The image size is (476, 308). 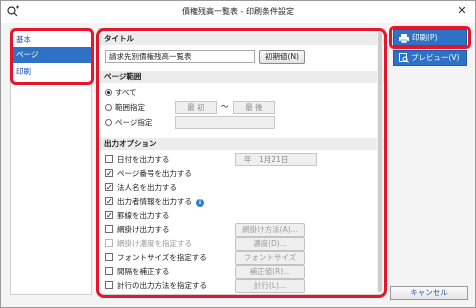 What do you see at coordinates (430, 37) in the screenshot?
I see `print-highlight-frame` at bounding box center [430, 37].